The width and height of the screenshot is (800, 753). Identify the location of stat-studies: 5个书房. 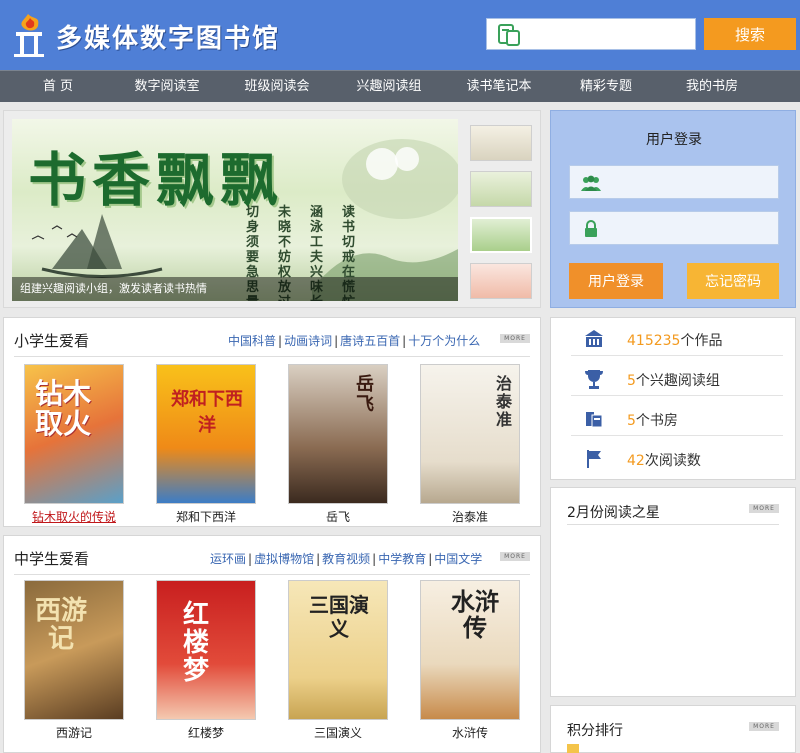
(677, 418).